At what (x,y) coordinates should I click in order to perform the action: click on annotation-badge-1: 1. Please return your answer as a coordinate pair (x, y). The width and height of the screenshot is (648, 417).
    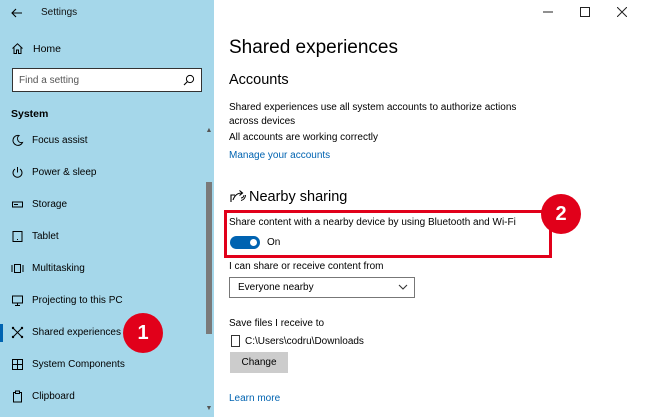
    Looking at the image, I should click on (143, 333).